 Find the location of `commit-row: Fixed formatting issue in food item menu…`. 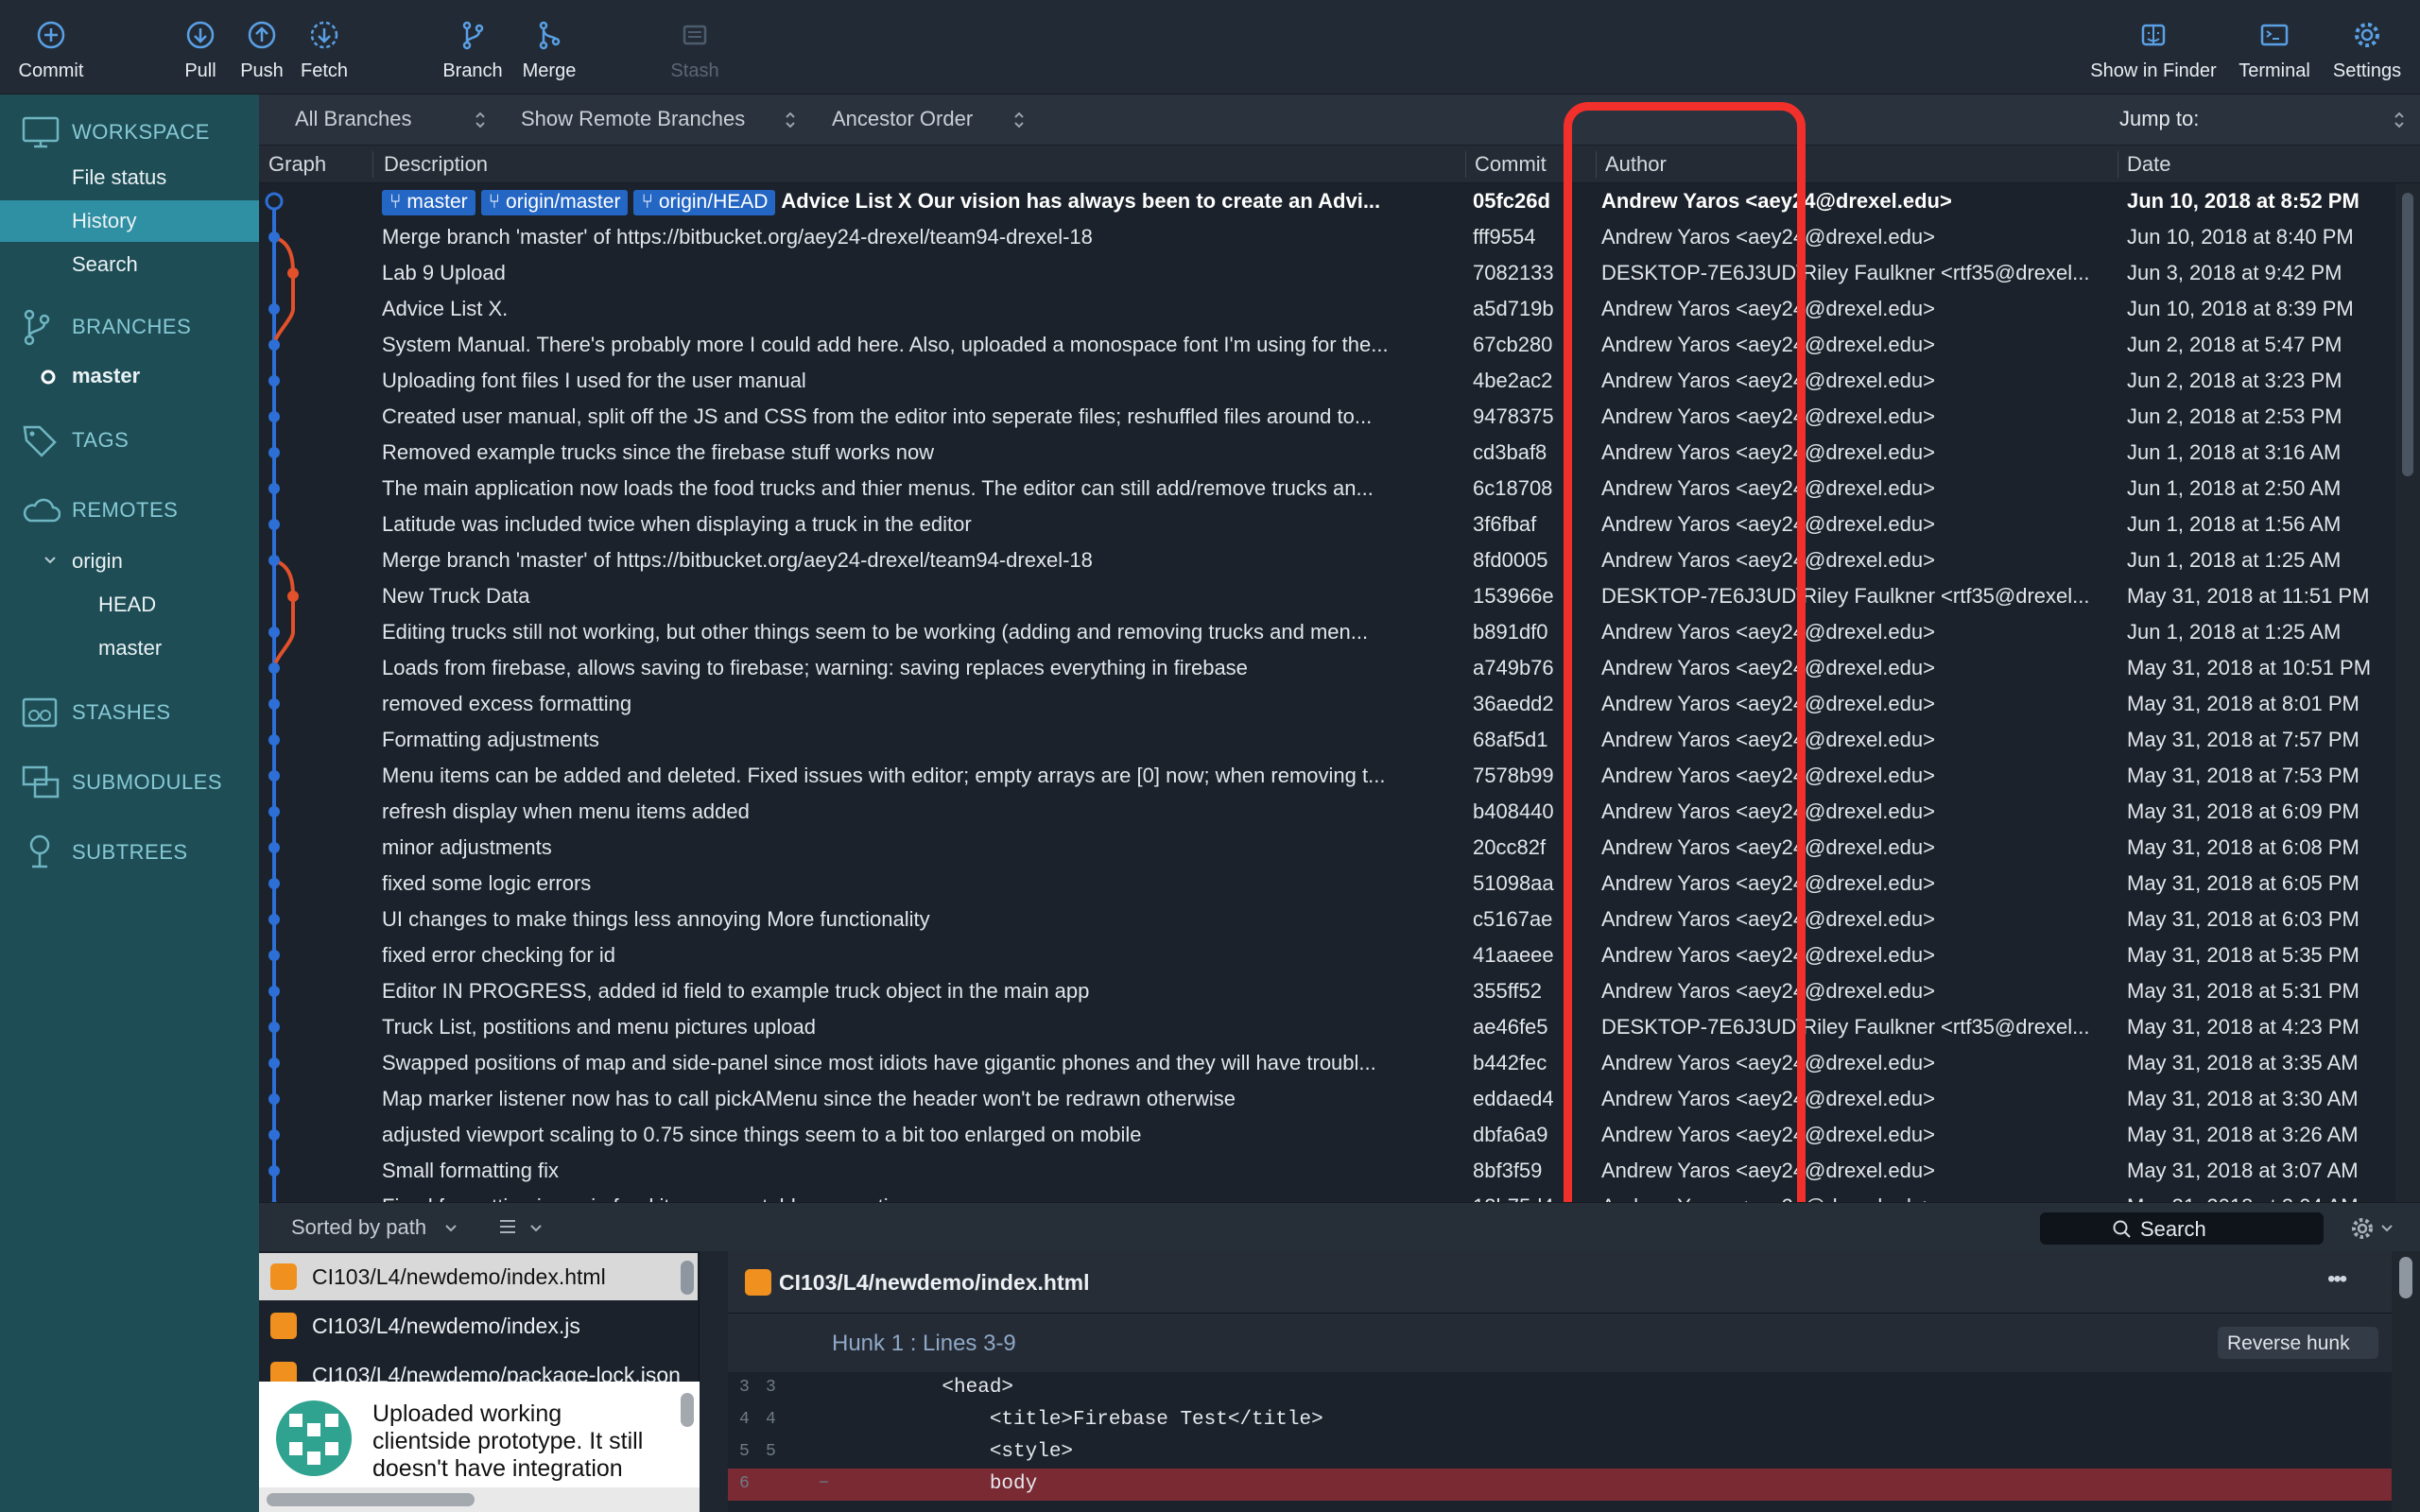

commit-row: Fixed formatting issue in food item menu… is located at coordinates (1327, 1195).